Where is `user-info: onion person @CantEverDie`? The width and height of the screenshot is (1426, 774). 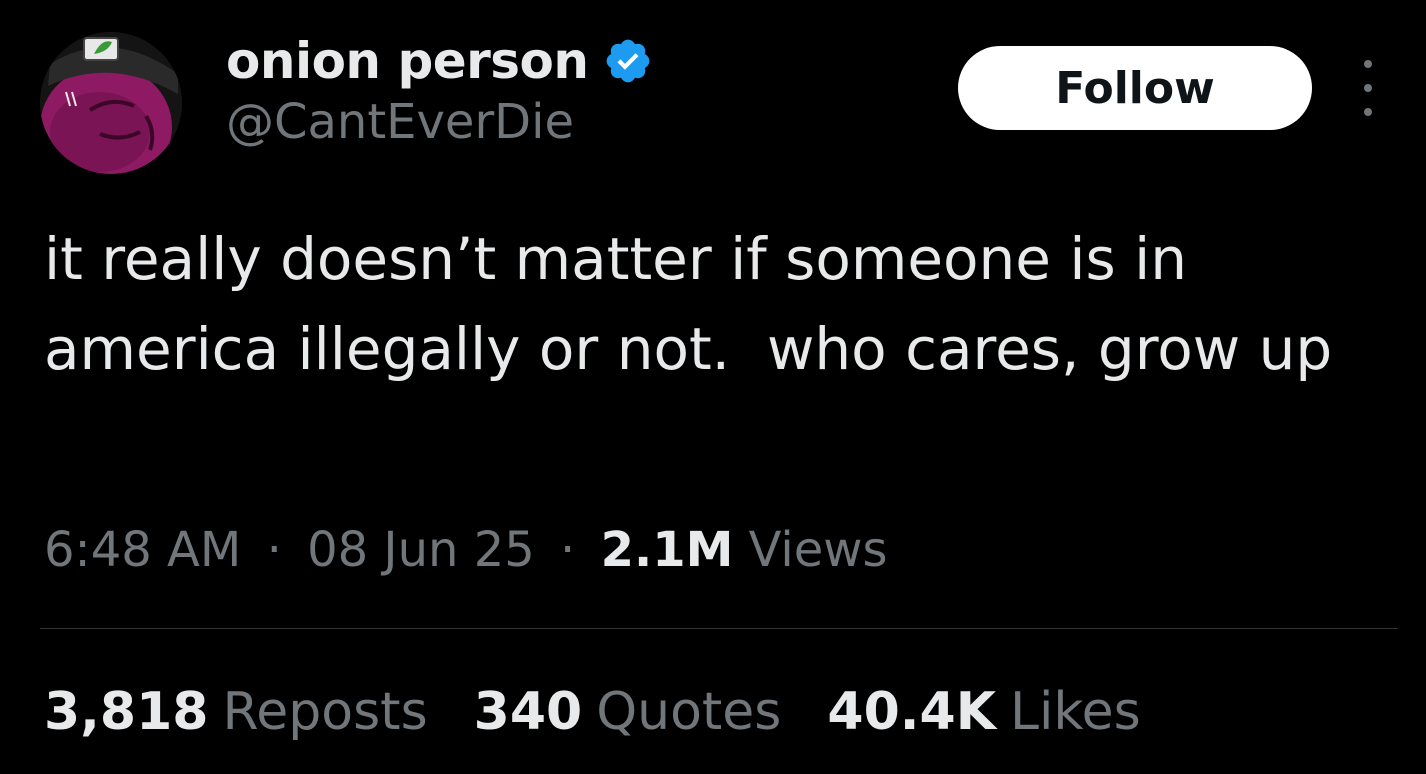
user-info: onion person @CantEverDie is located at coordinates (439, 88).